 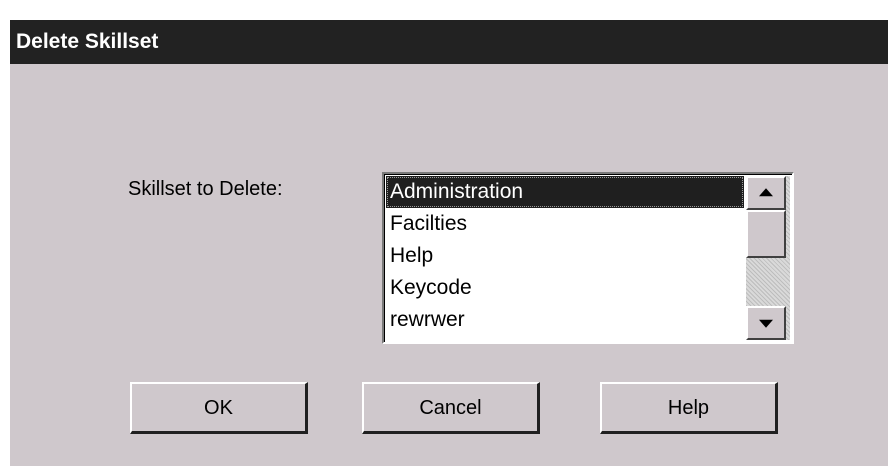 I want to click on vertical-scrollbar, so click(x=768, y=258).